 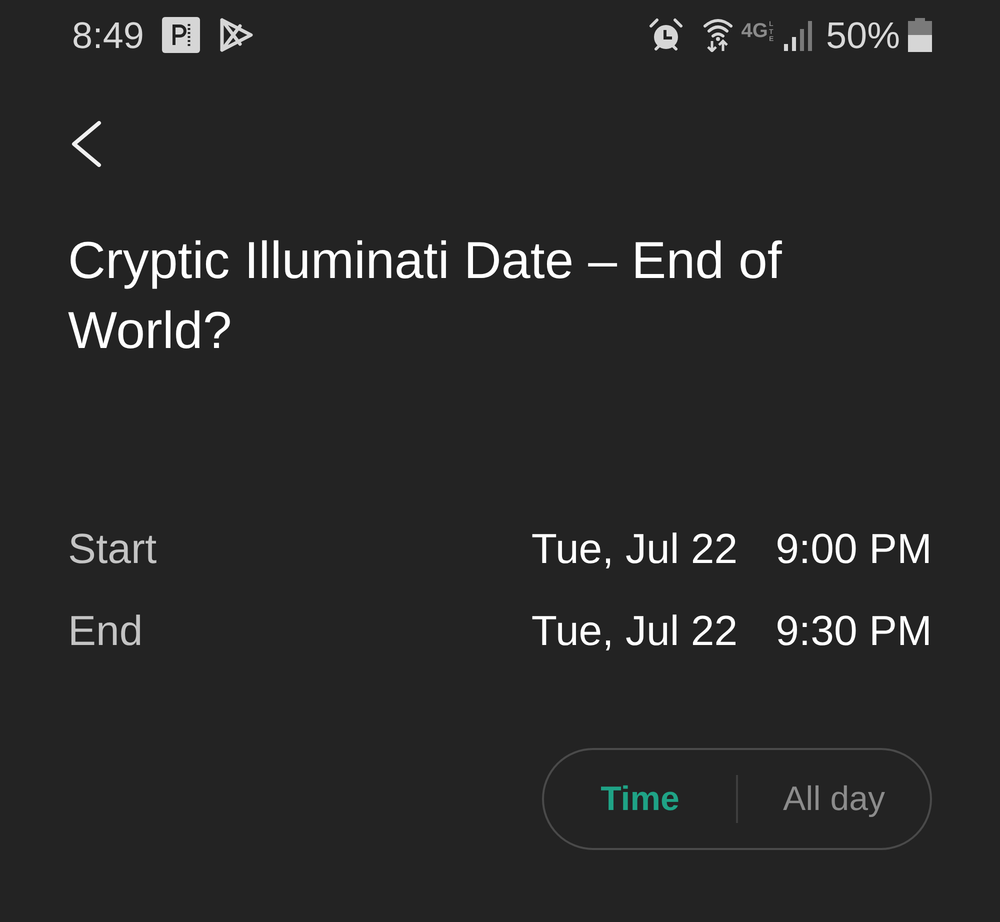 I want to click on mode-option: Time, so click(x=640, y=799).